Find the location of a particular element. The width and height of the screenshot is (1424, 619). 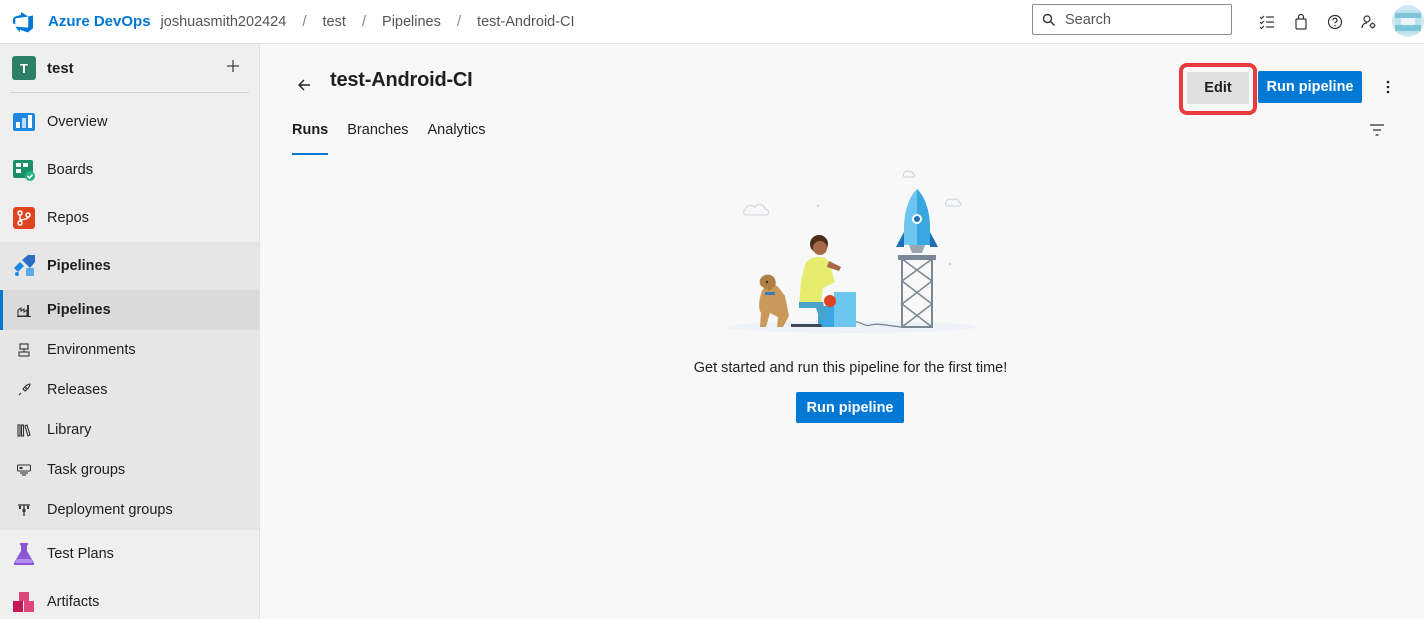

deployment-groups-icon is located at coordinates (24, 510).